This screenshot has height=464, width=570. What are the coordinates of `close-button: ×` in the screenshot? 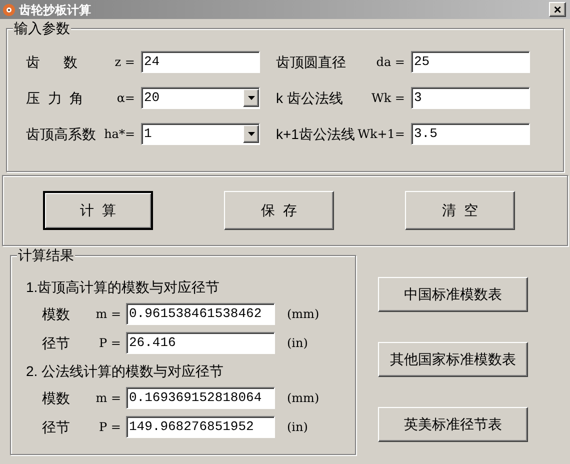 It's located at (557, 9).